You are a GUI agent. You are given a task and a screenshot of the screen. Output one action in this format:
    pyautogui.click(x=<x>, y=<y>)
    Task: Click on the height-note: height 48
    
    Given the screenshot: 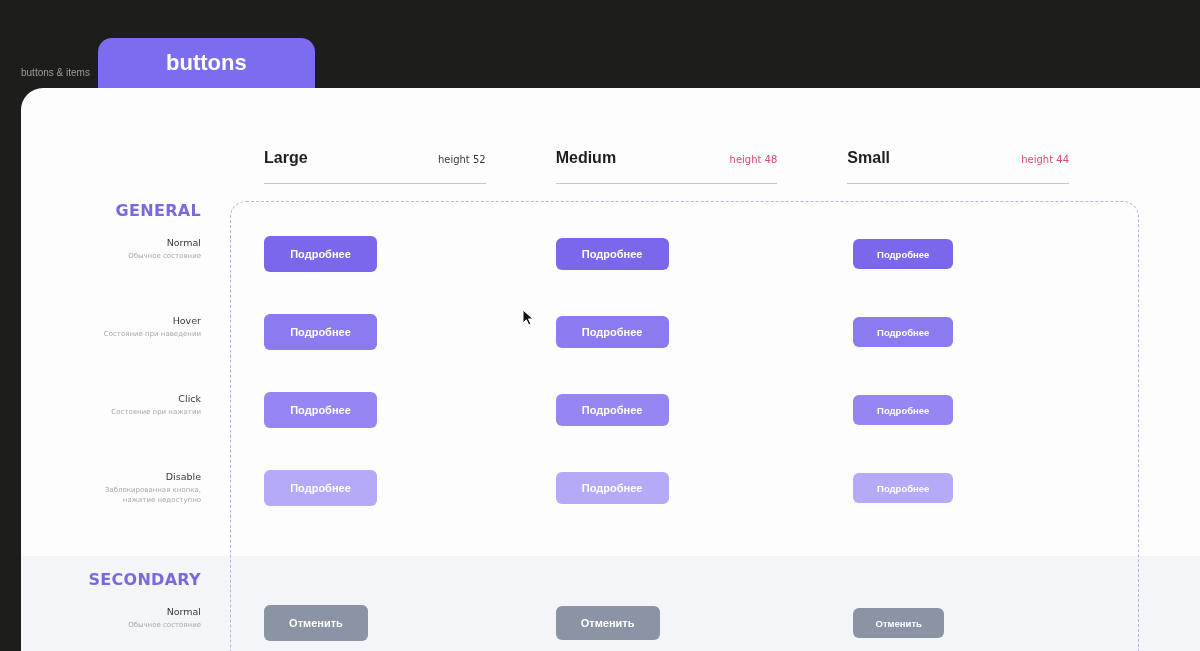 What is the action you would take?
    pyautogui.click(x=753, y=160)
    